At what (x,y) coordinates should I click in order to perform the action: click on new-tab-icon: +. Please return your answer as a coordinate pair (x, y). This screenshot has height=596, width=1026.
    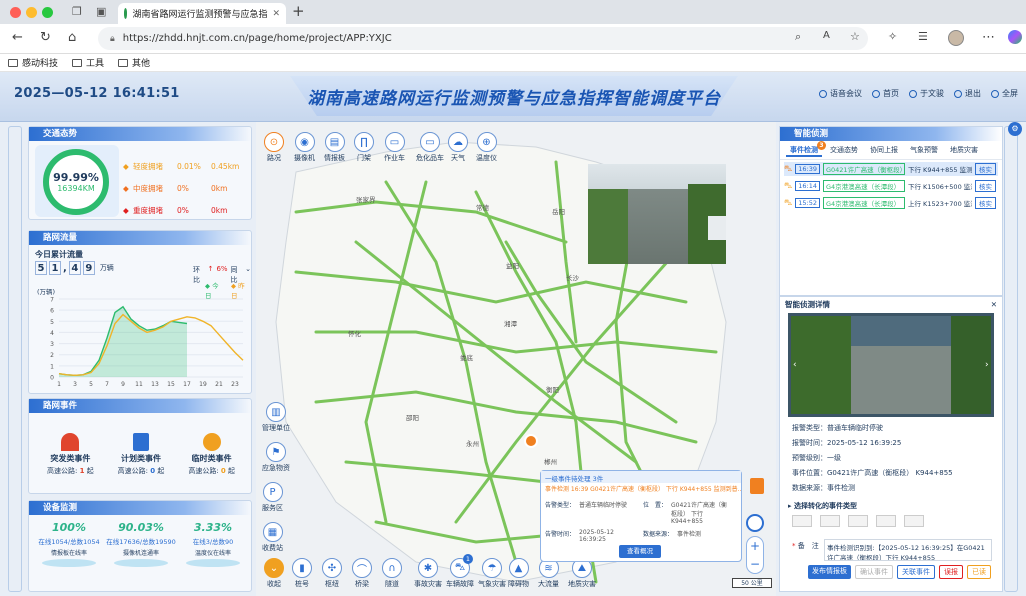
    Looking at the image, I should click on (298, 11).